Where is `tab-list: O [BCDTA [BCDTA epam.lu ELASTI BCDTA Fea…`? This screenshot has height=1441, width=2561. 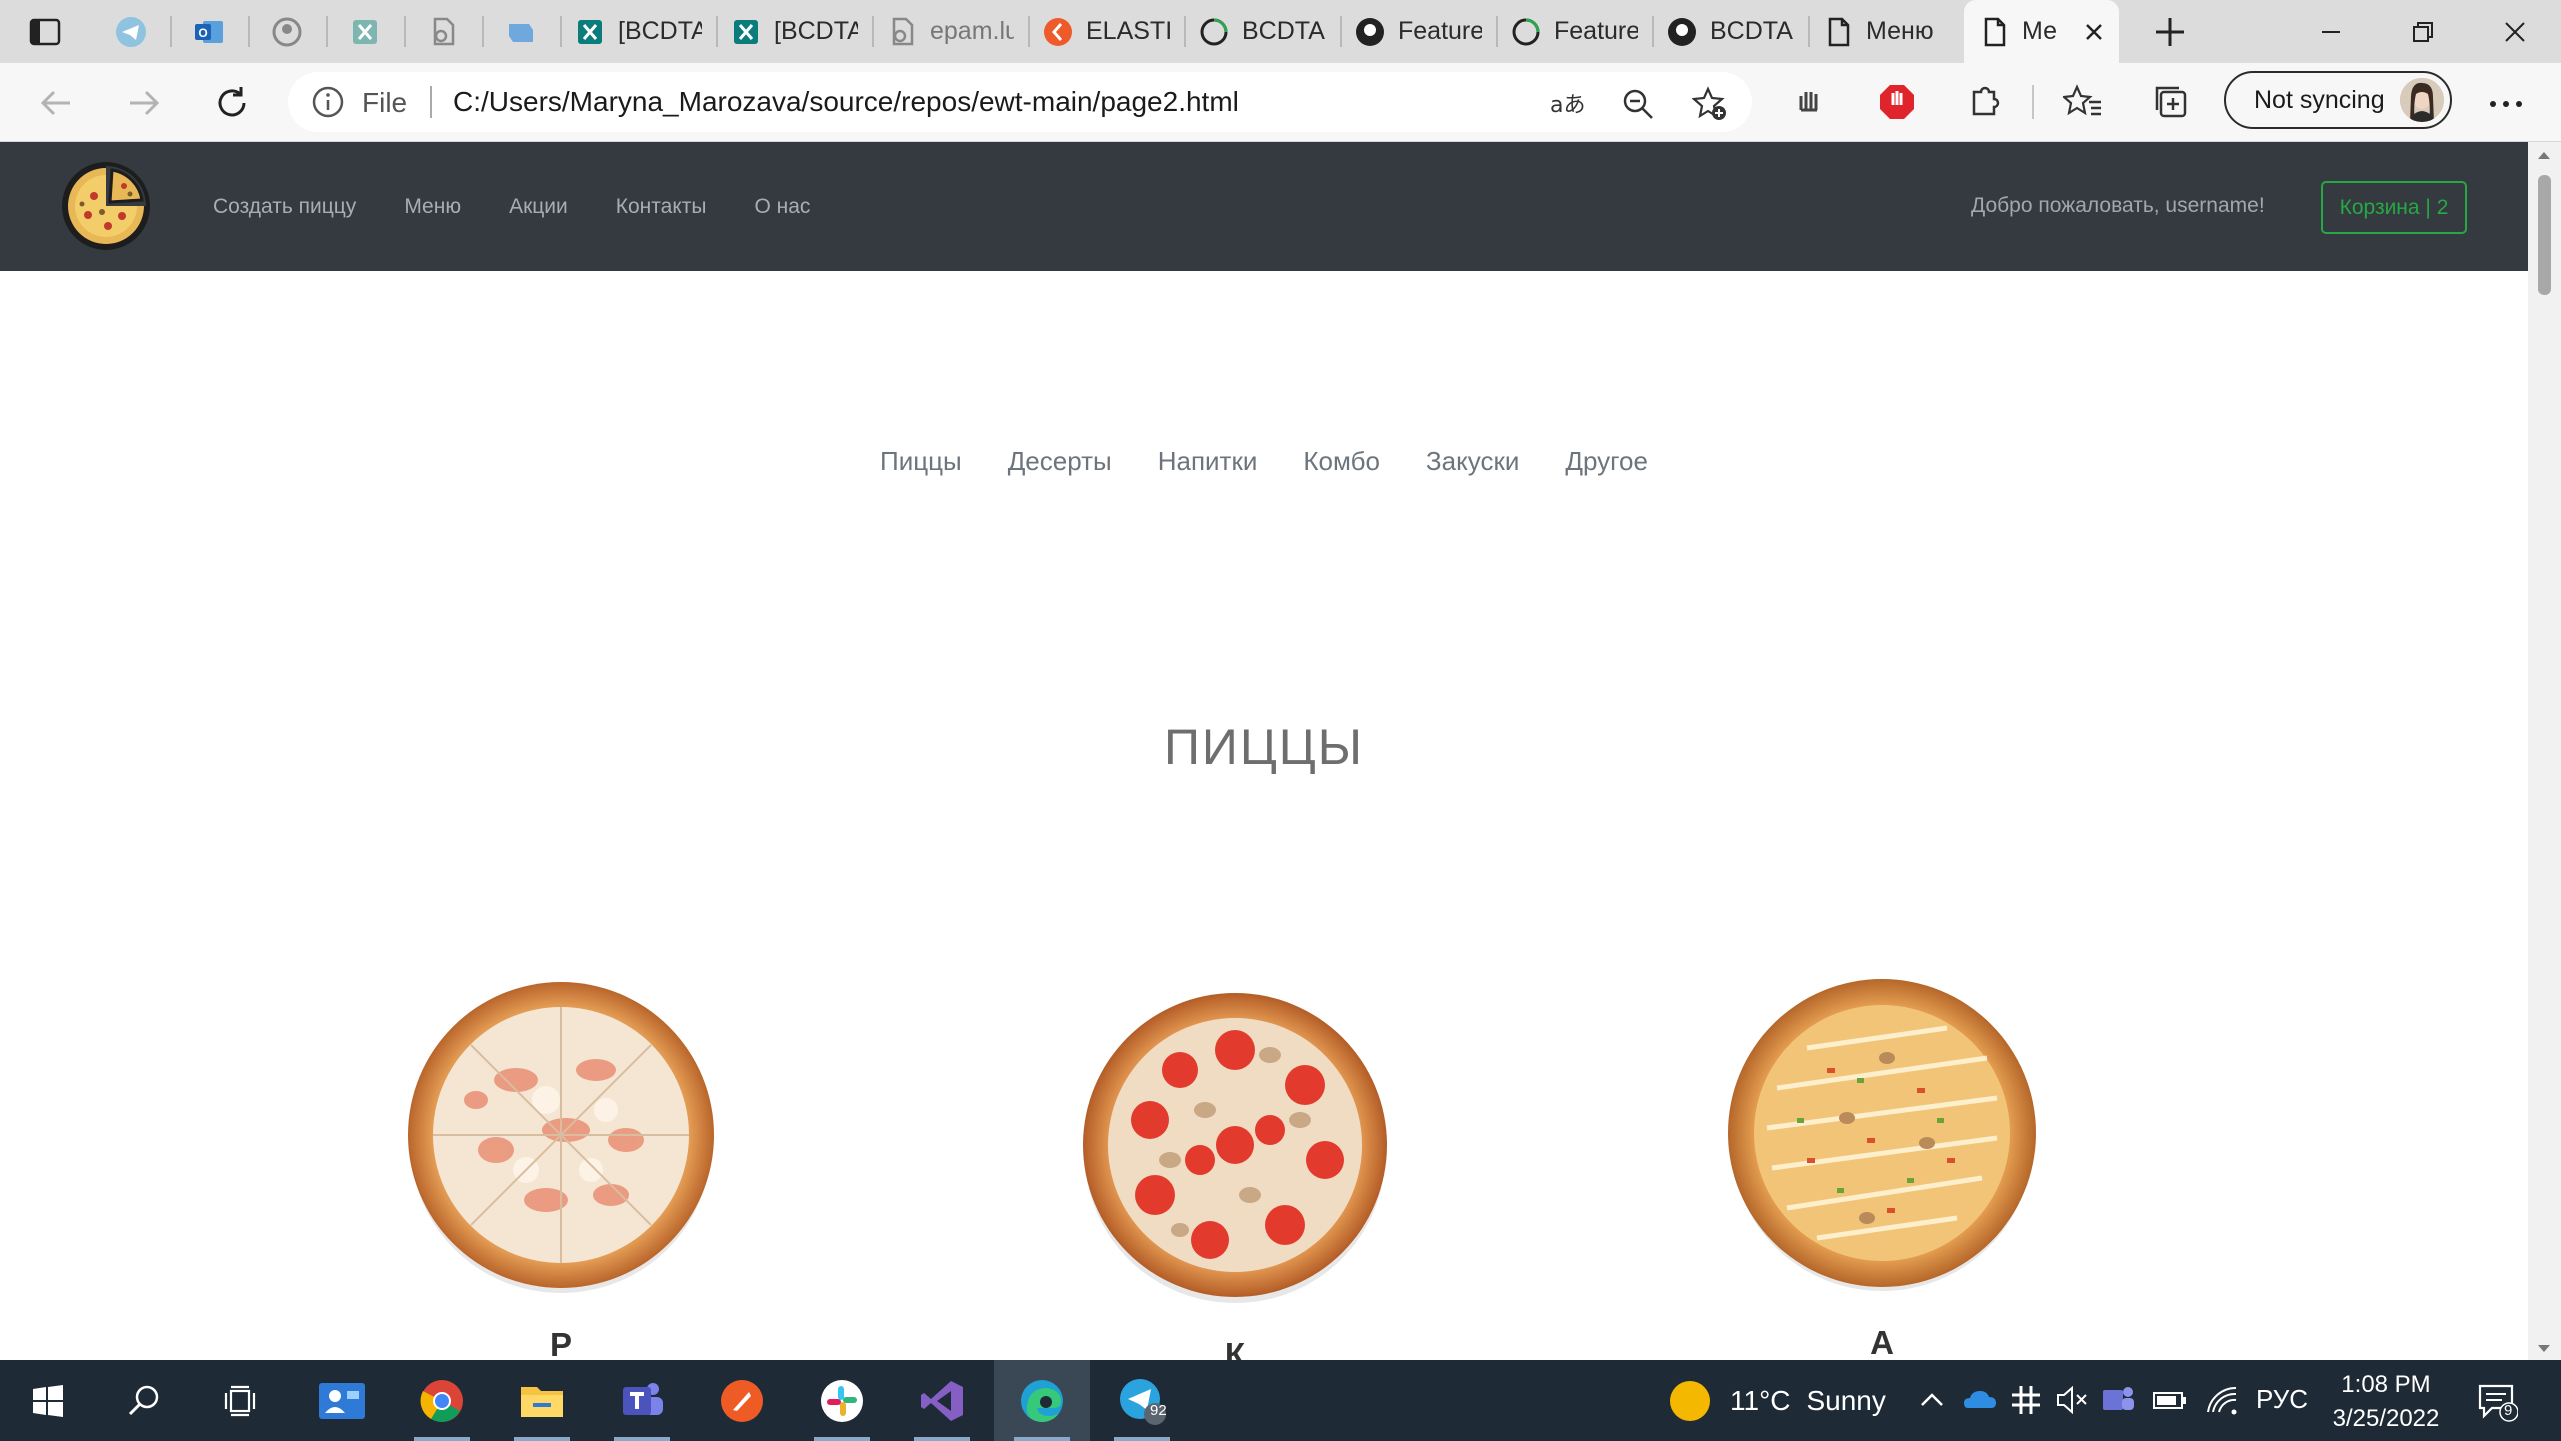
tab-list: O [BCDTA [BCDTA epam.lu ELASTI BCDTA Fea… is located at coordinates (1105, 31).